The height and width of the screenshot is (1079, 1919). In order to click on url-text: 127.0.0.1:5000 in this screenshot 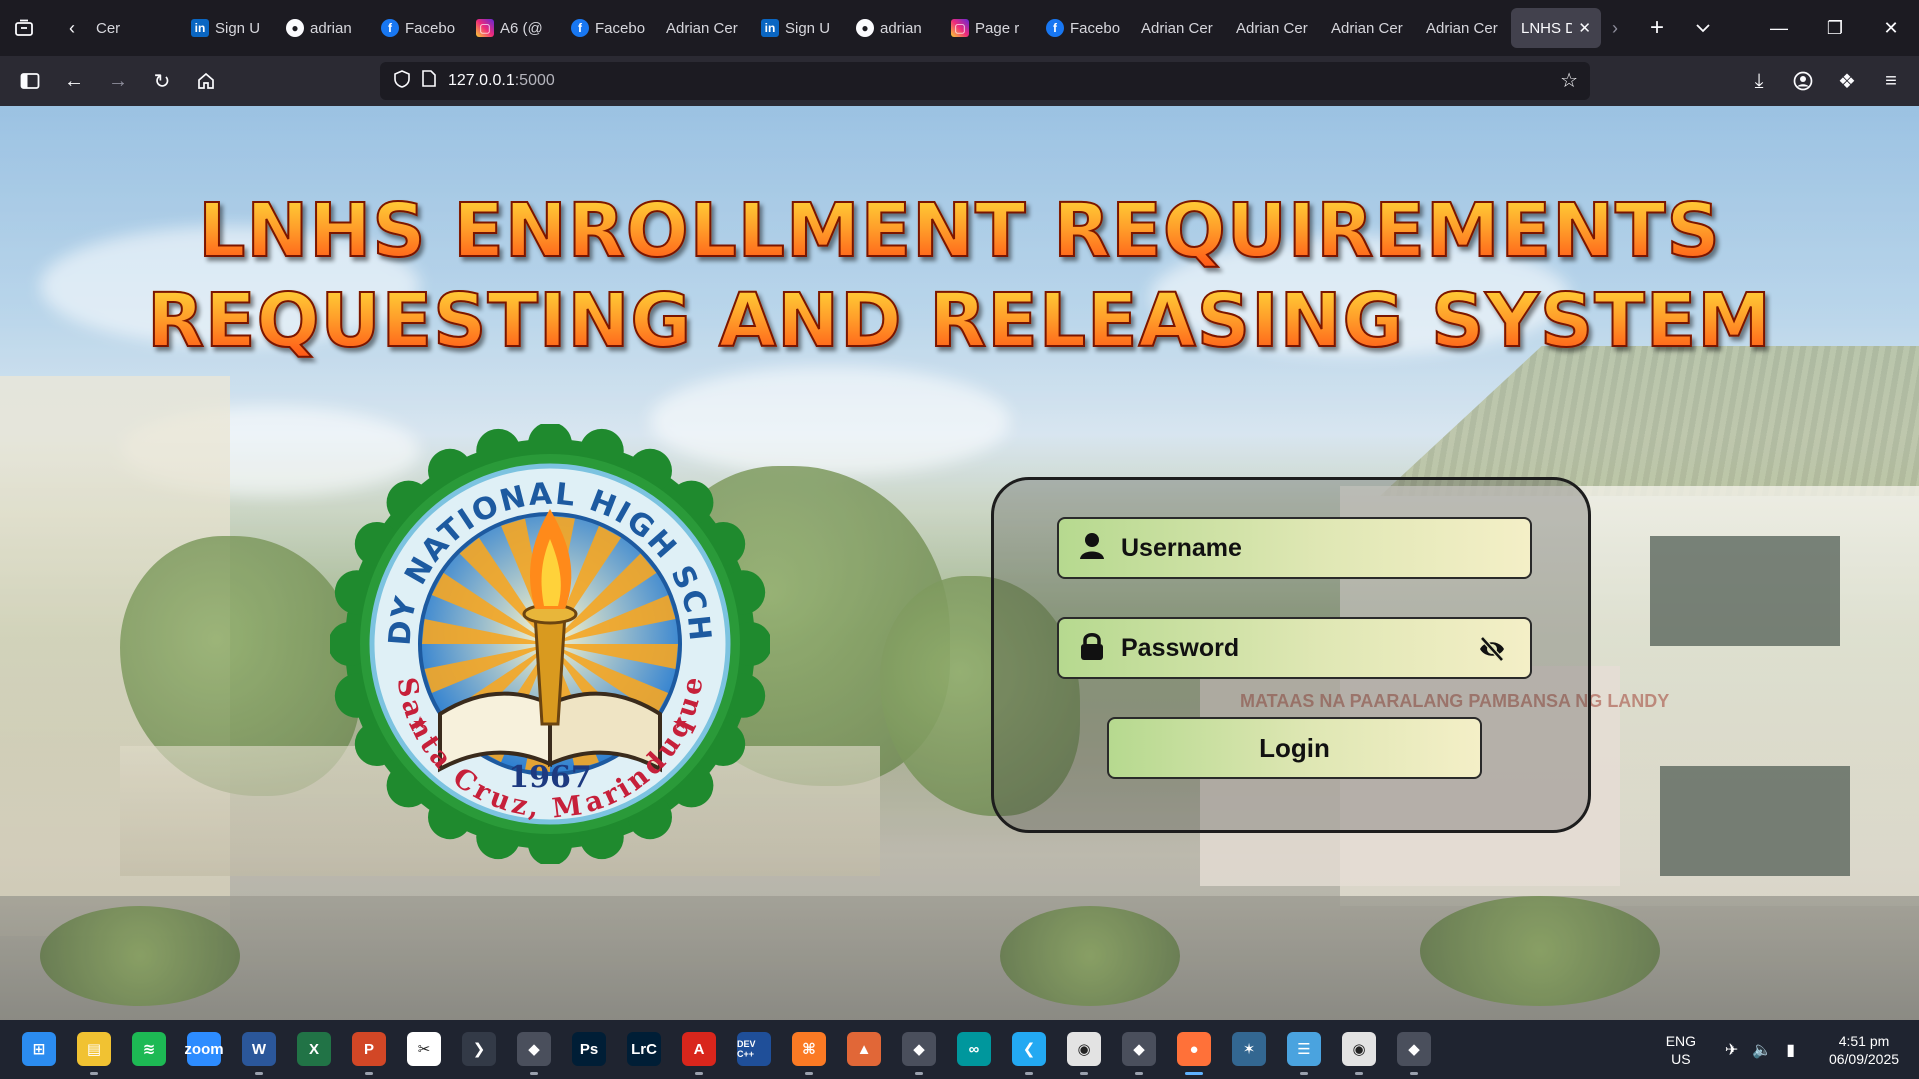, I will do `click(501, 81)`.